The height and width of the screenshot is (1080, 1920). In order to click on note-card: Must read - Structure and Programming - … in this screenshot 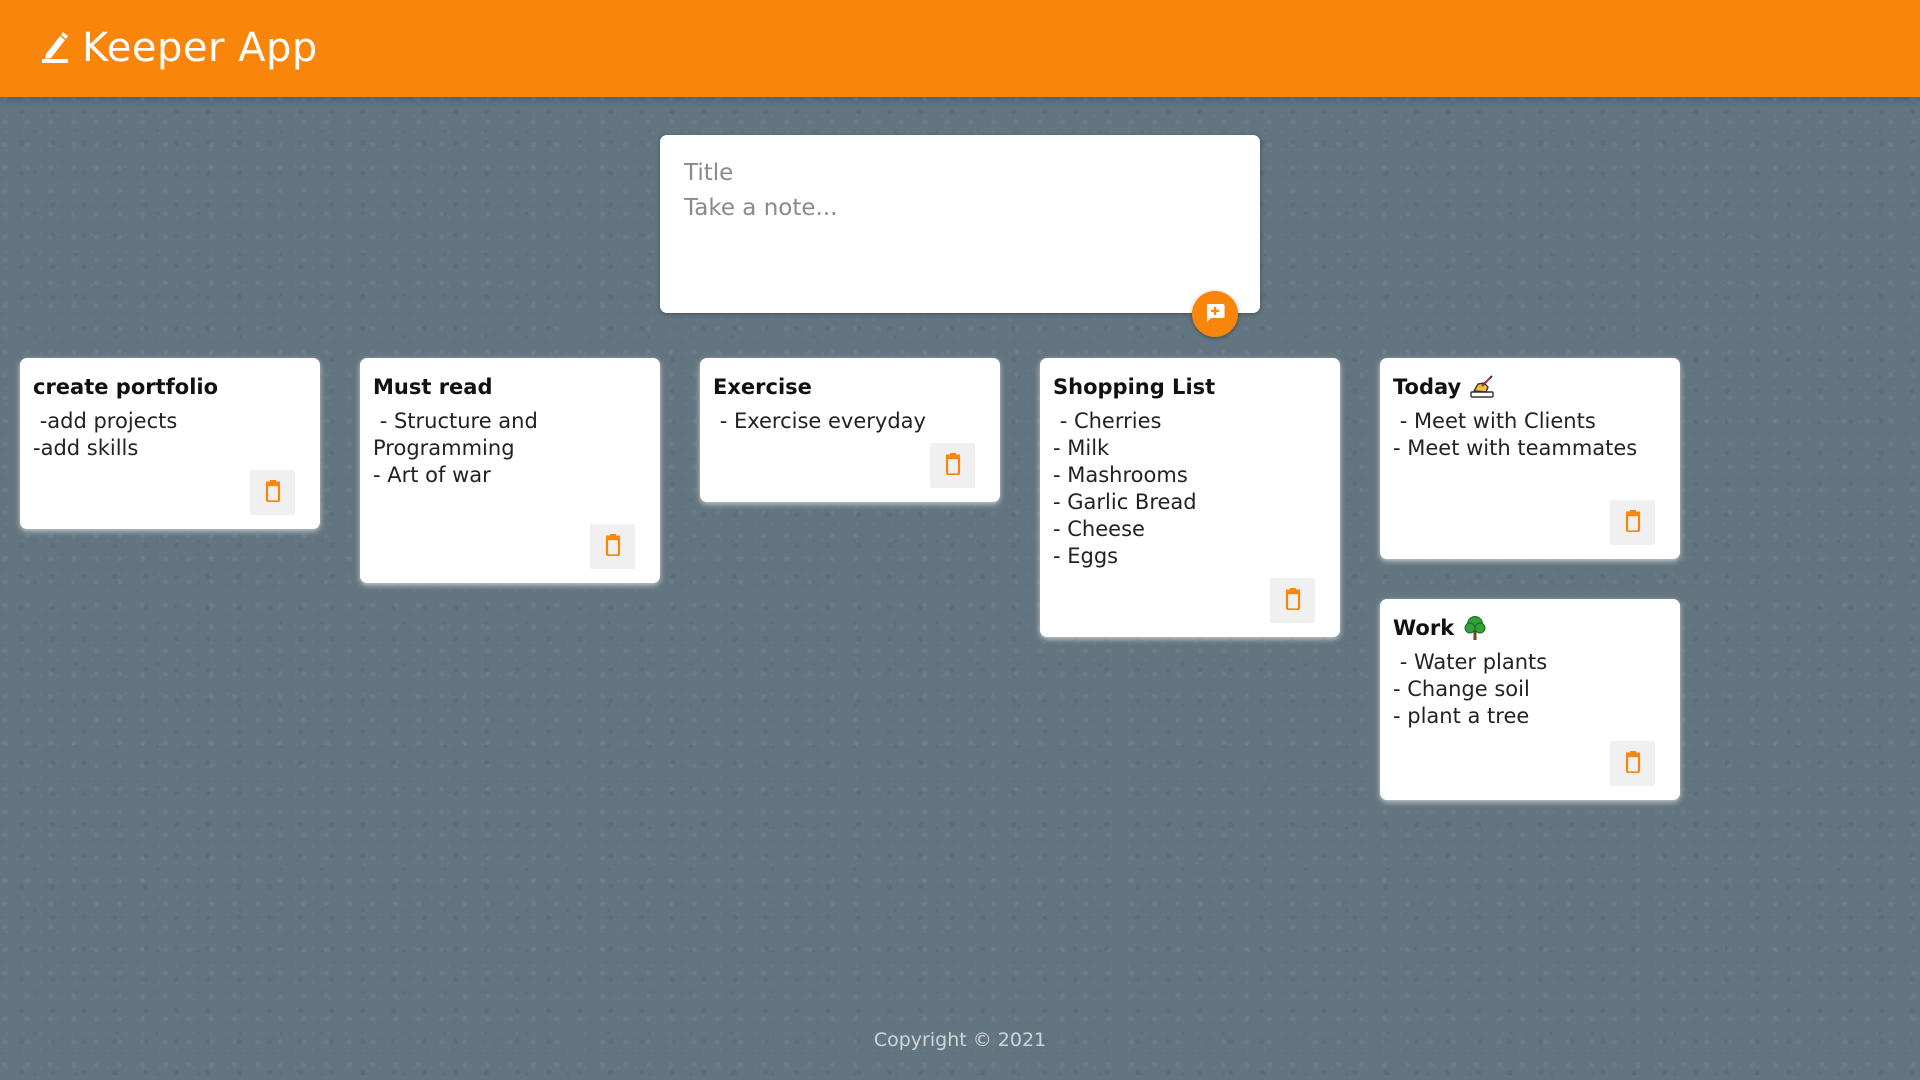, I will do `click(510, 470)`.